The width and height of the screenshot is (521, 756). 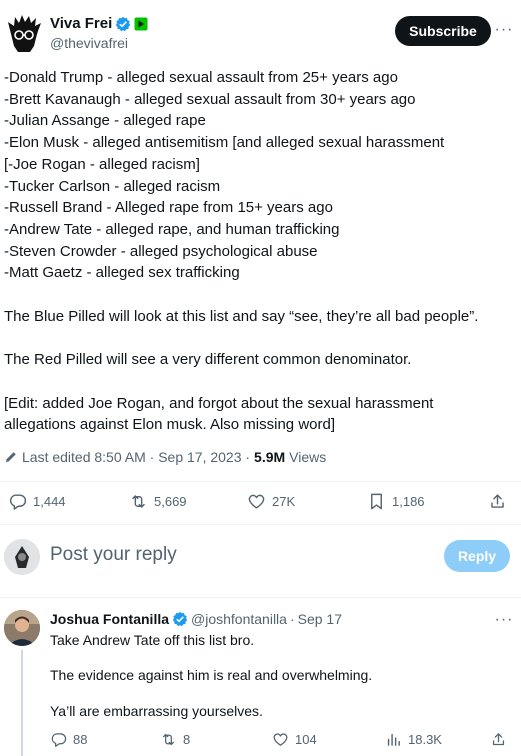 I want to click on reply-repost-action: 8, so click(x=175, y=739).